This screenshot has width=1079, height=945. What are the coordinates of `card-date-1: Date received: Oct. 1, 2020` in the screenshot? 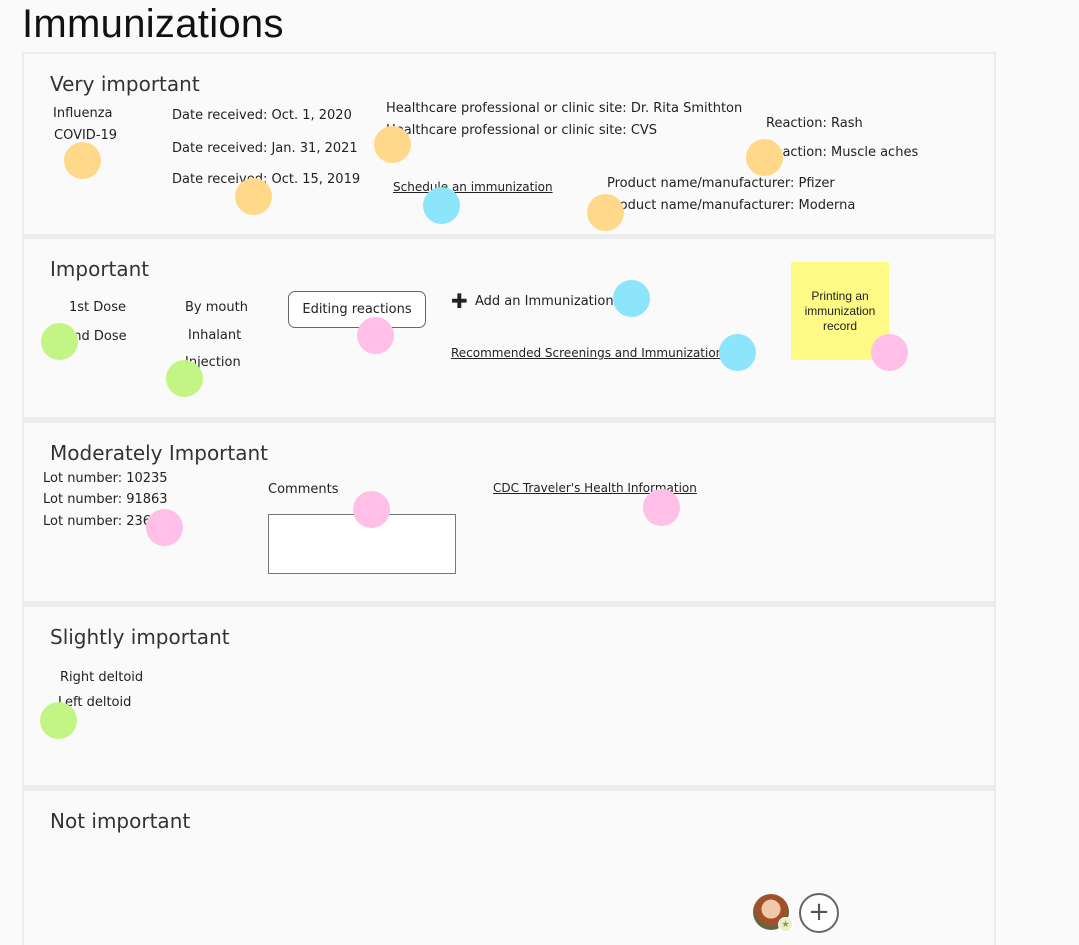 It's located at (262, 115).